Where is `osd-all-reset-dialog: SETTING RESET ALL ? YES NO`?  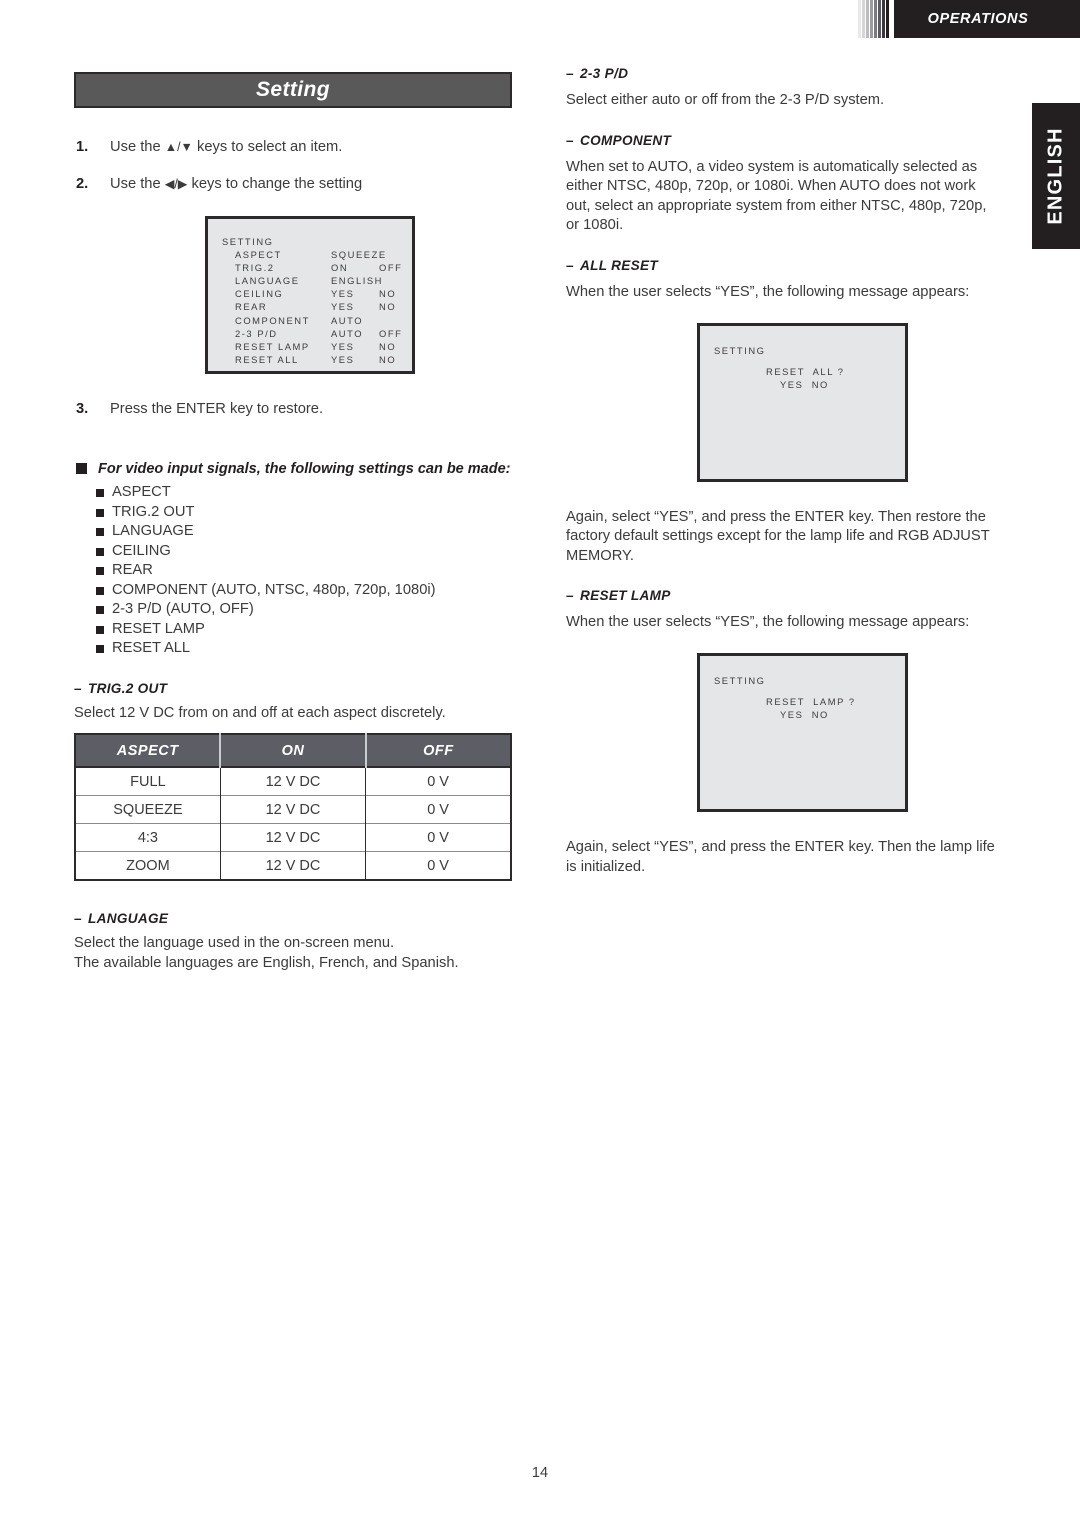
osd-all-reset-dialog: SETTING RESET ALL ? YES NO is located at coordinates (802, 402).